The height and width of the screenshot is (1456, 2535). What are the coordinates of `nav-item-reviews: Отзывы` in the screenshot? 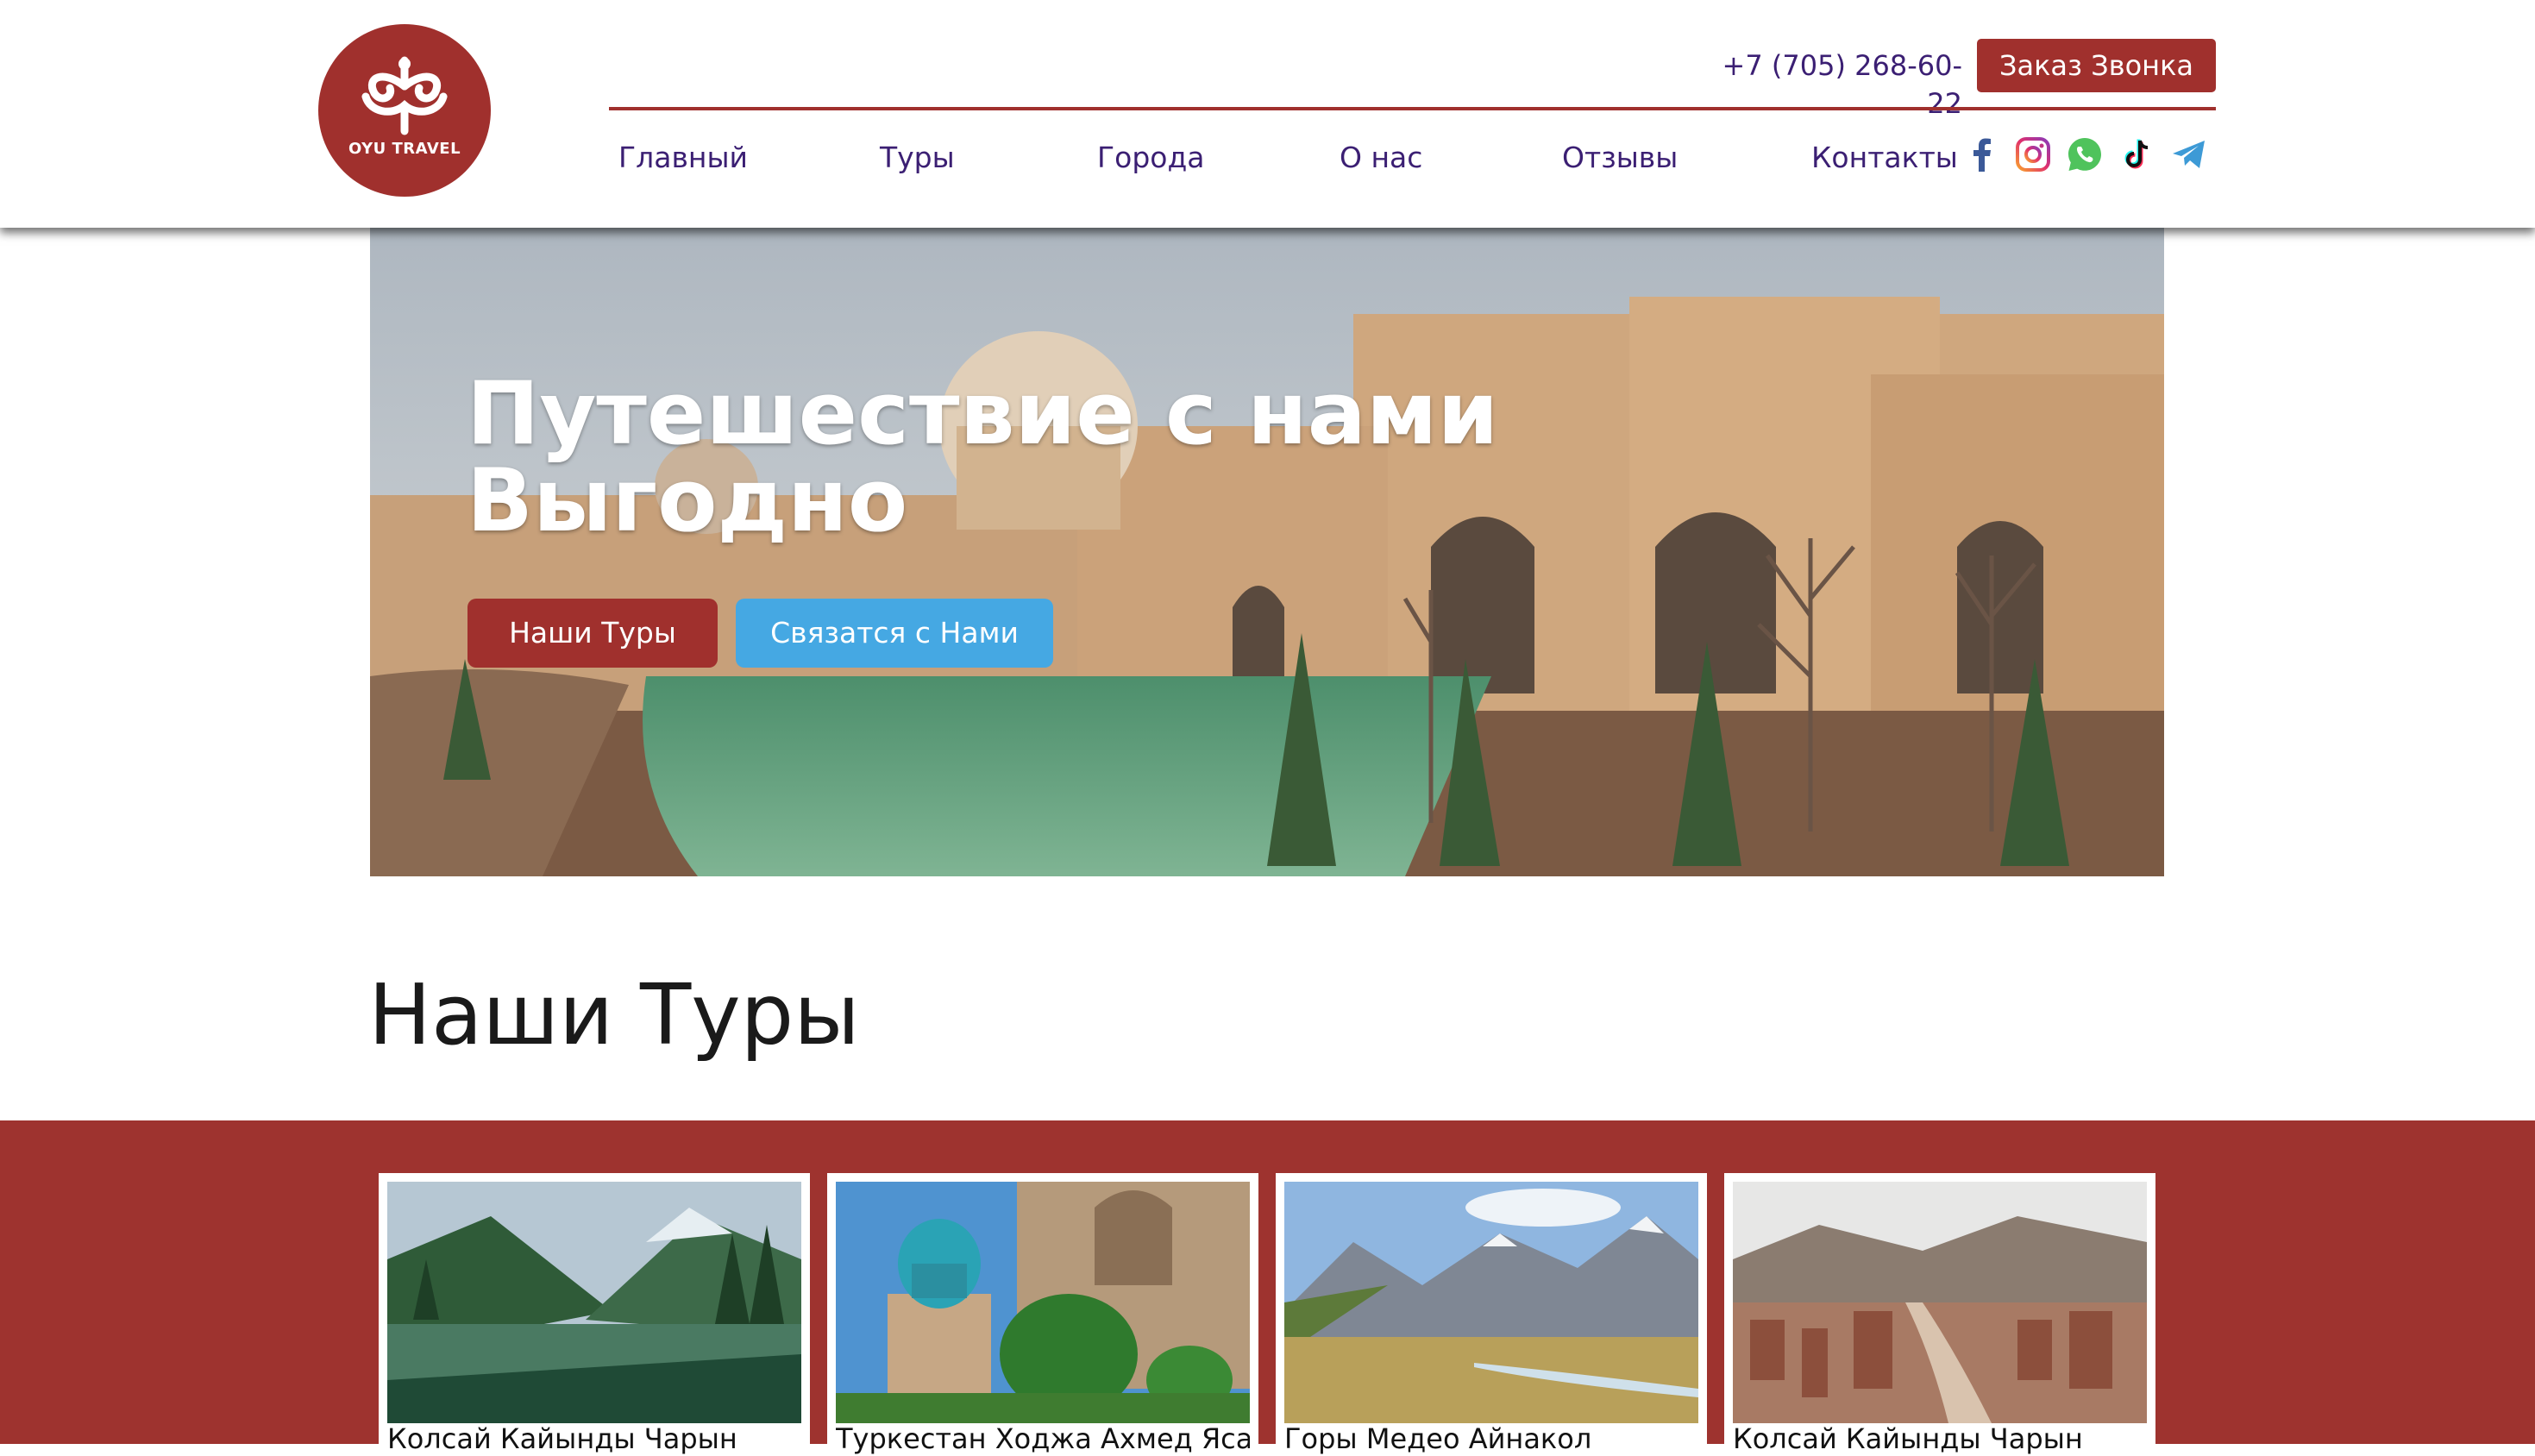 It's located at (1620, 158).